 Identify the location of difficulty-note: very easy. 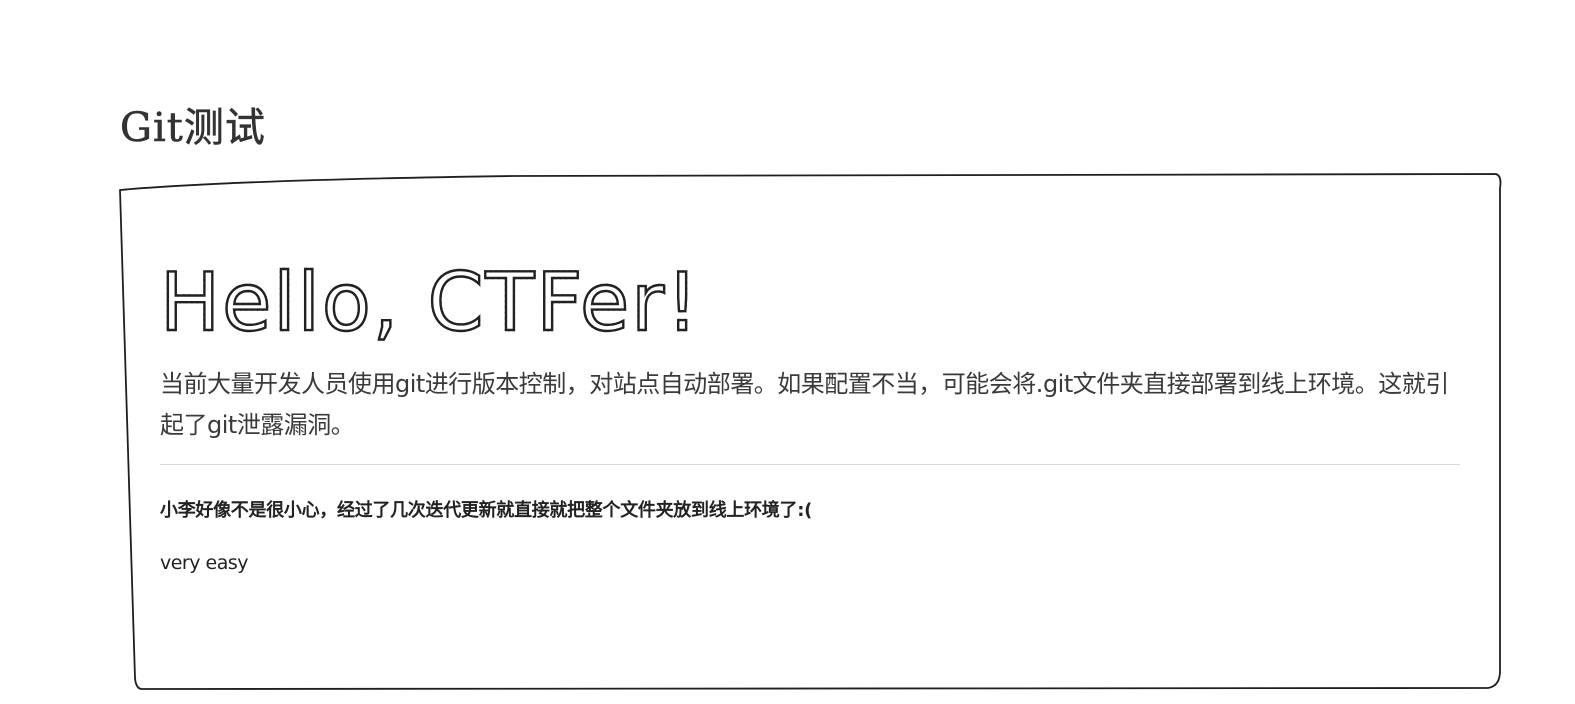
(204, 563).